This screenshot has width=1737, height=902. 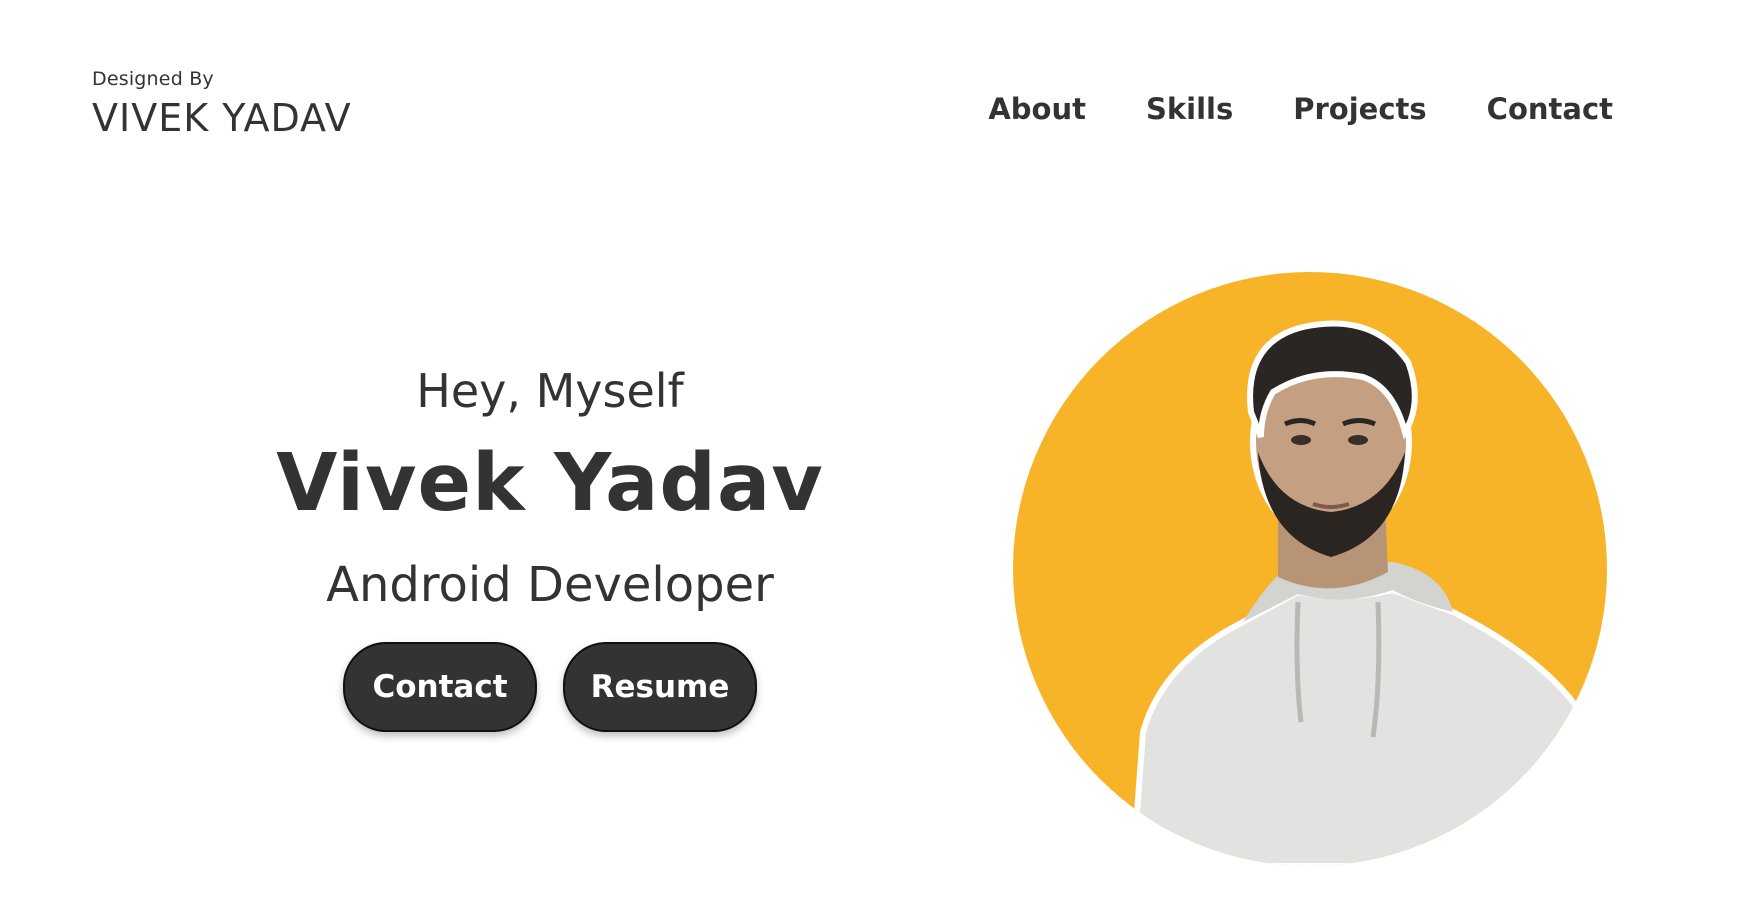 I want to click on main-nav: About Skills Projects Contact, so click(x=1300, y=109).